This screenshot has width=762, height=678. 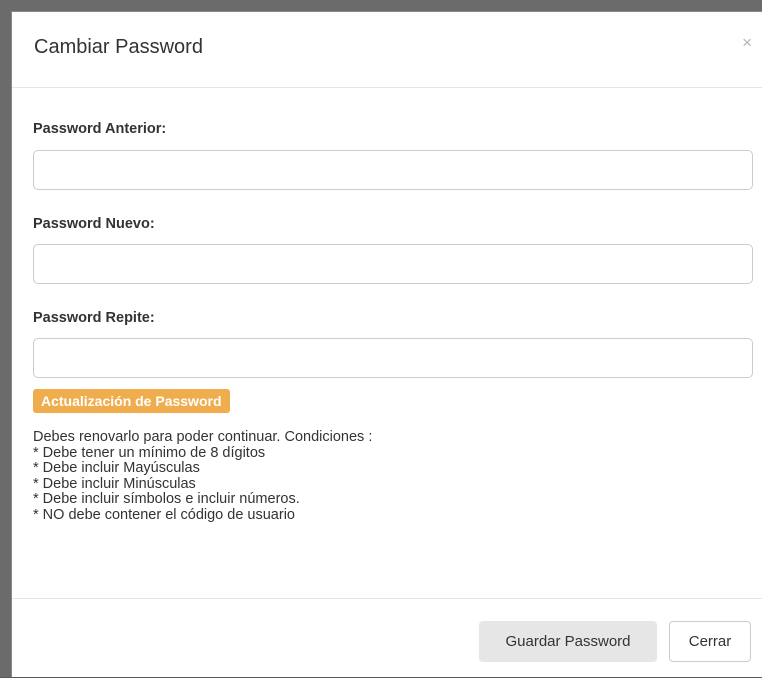 I want to click on dialog-footer: Guardar Password Cerrar, so click(x=387, y=638).